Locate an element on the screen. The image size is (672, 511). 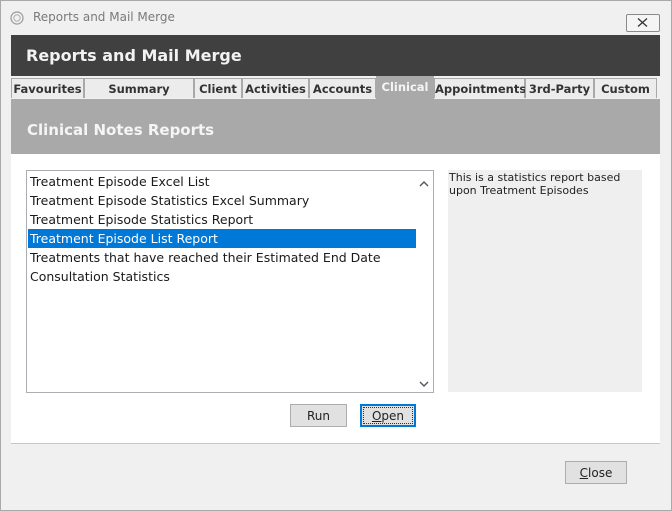
dialog-heading: Reports and Mail Merge is located at coordinates (134, 55).